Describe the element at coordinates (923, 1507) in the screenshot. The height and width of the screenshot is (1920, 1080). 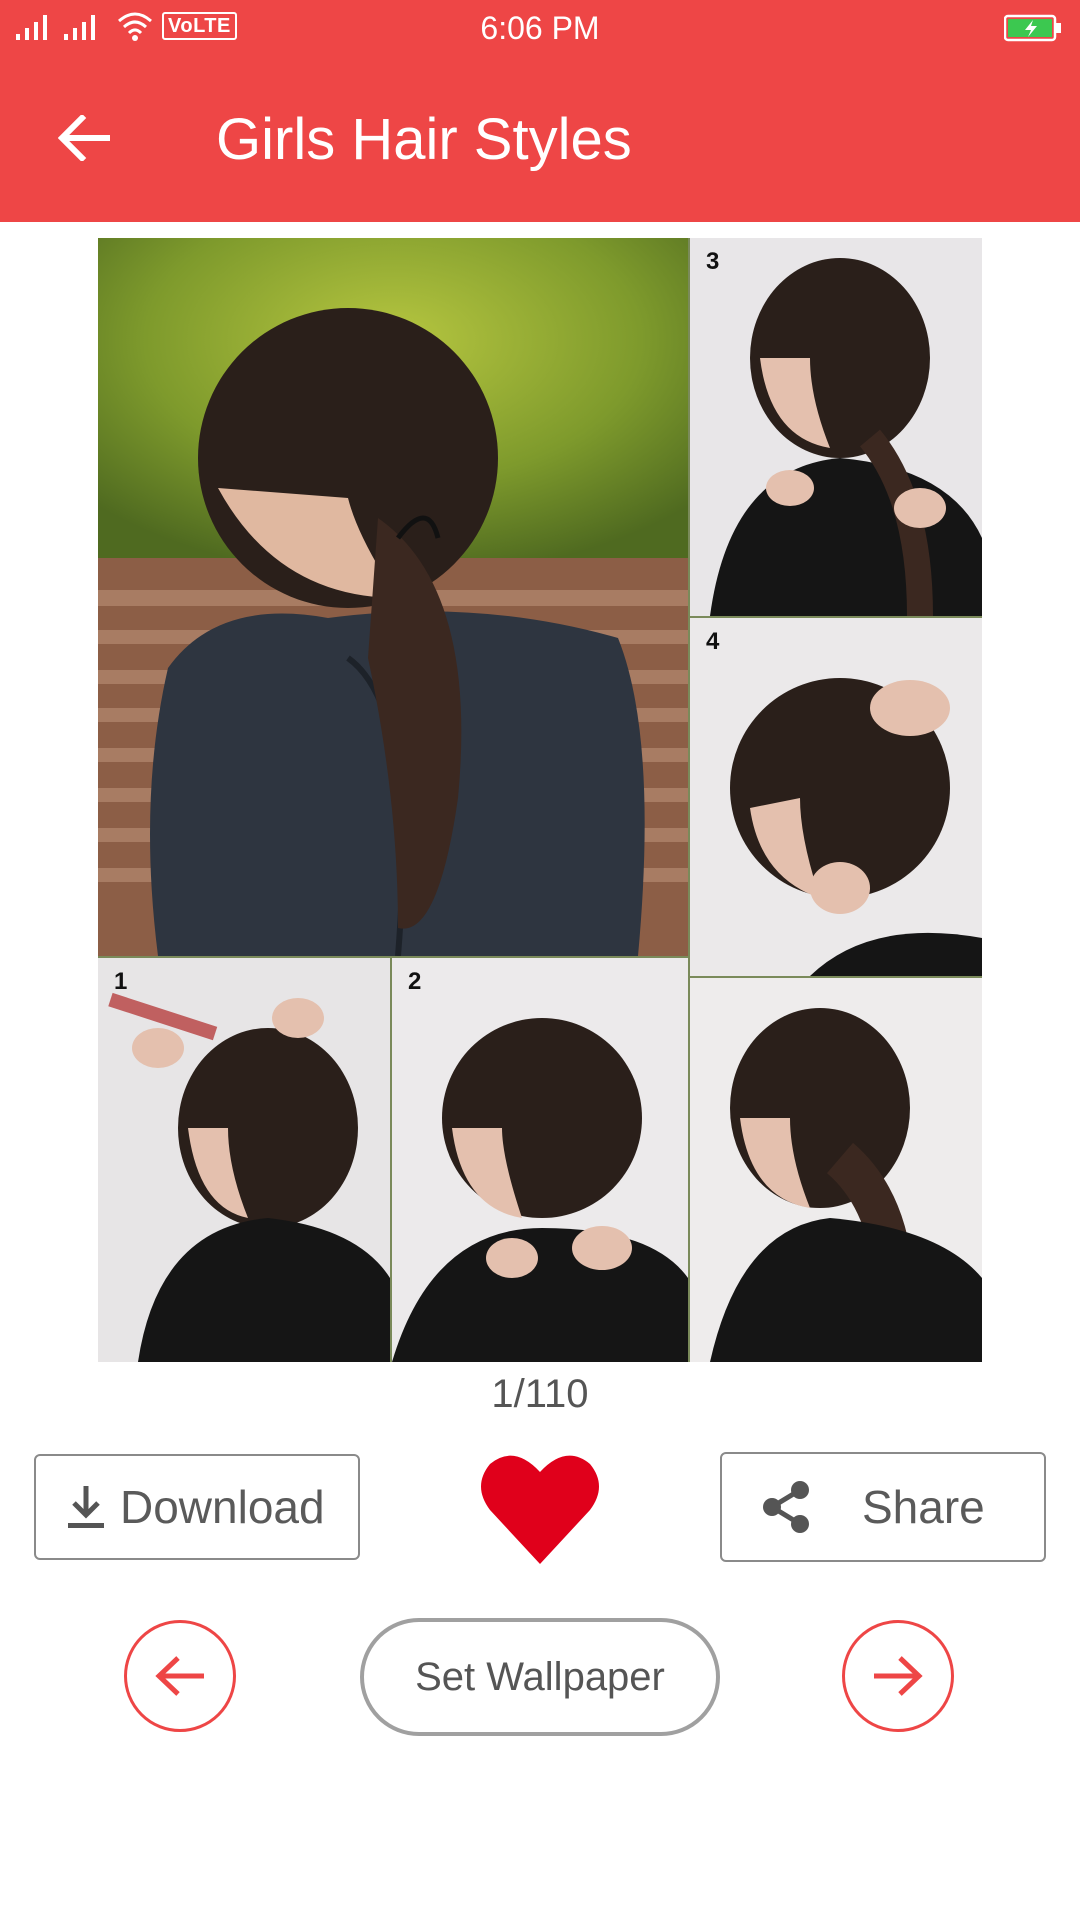
I see `share-label: Share` at that location.